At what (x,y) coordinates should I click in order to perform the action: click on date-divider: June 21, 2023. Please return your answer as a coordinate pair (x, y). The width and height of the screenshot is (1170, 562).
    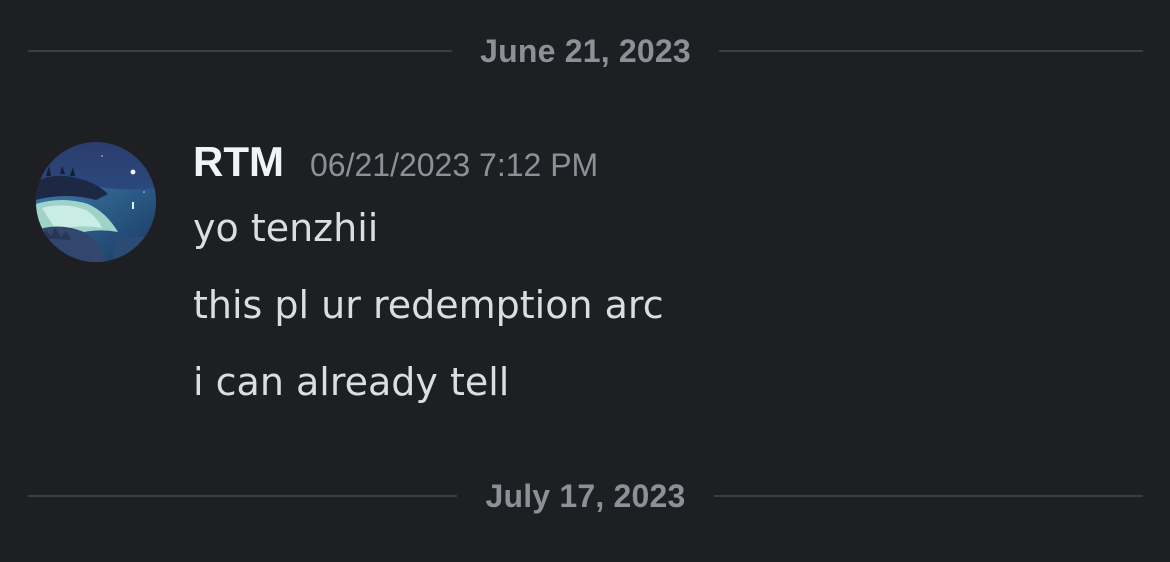
    Looking at the image, I should click on (585, 51).